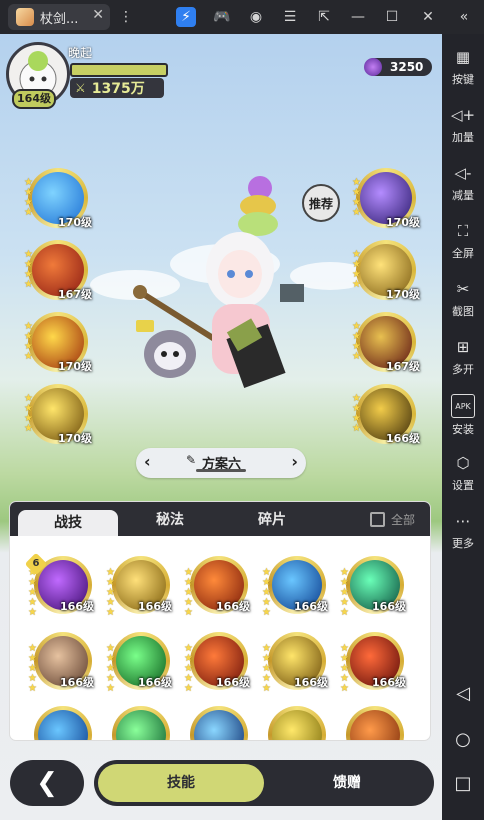 The width and height of the screenshot is (484, 820). I want to click on nav-glyph: ◁, so click(463, 693).